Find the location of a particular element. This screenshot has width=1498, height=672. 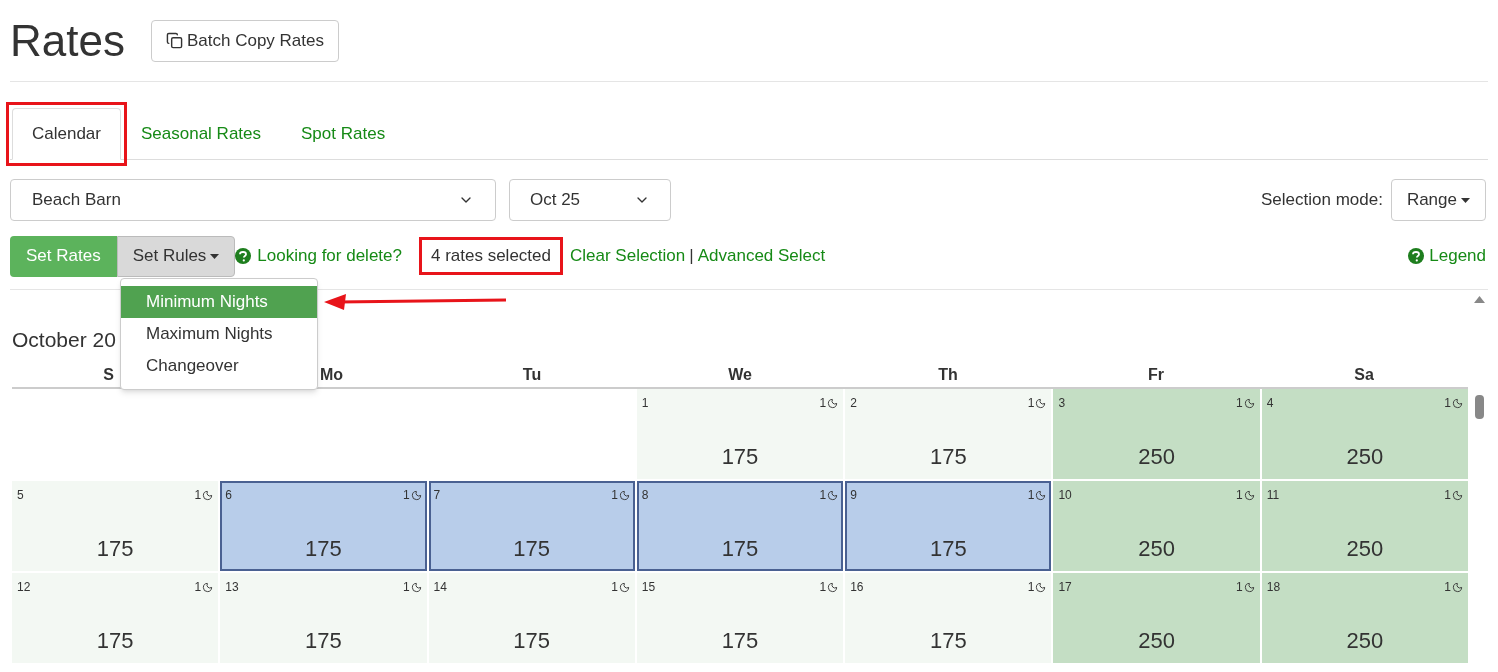

calendar-day: 2 1 175 is located at coordinates (948, 434).